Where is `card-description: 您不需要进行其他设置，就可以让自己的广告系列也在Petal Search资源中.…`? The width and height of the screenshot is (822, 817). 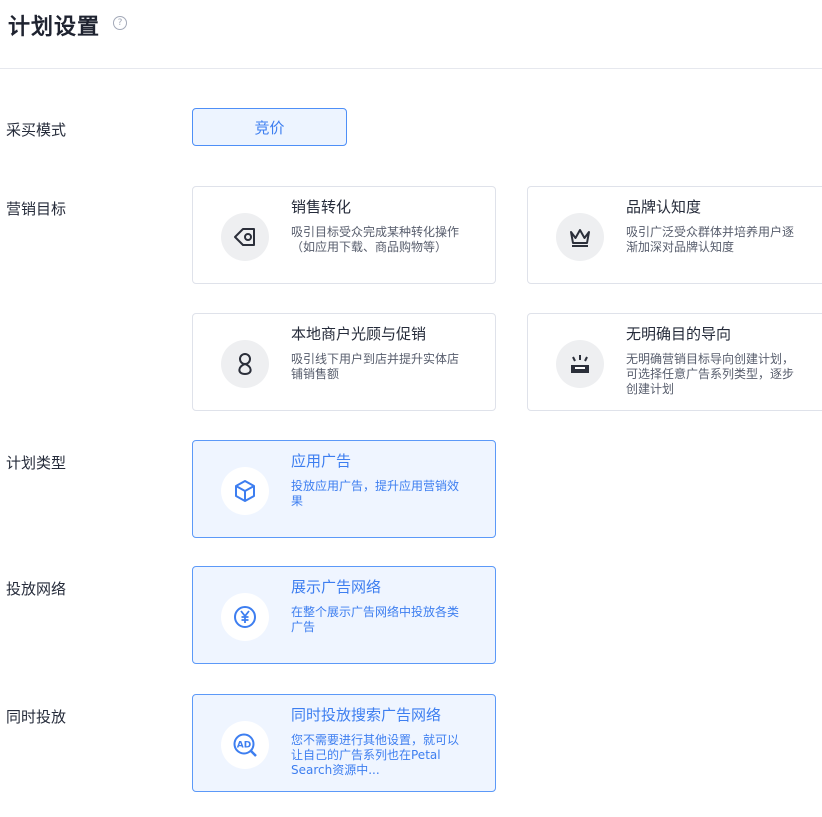 card-description: 您不需要进行其他设置，就可以让自己的广告系列也在Petal Search资源中.… is located at coordinates (375, 755).